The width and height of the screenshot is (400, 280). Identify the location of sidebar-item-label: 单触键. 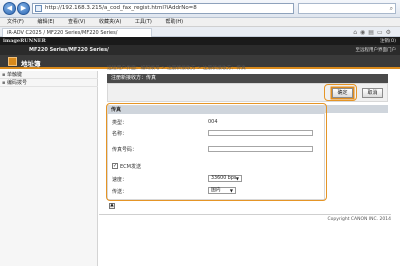
(15, 75).